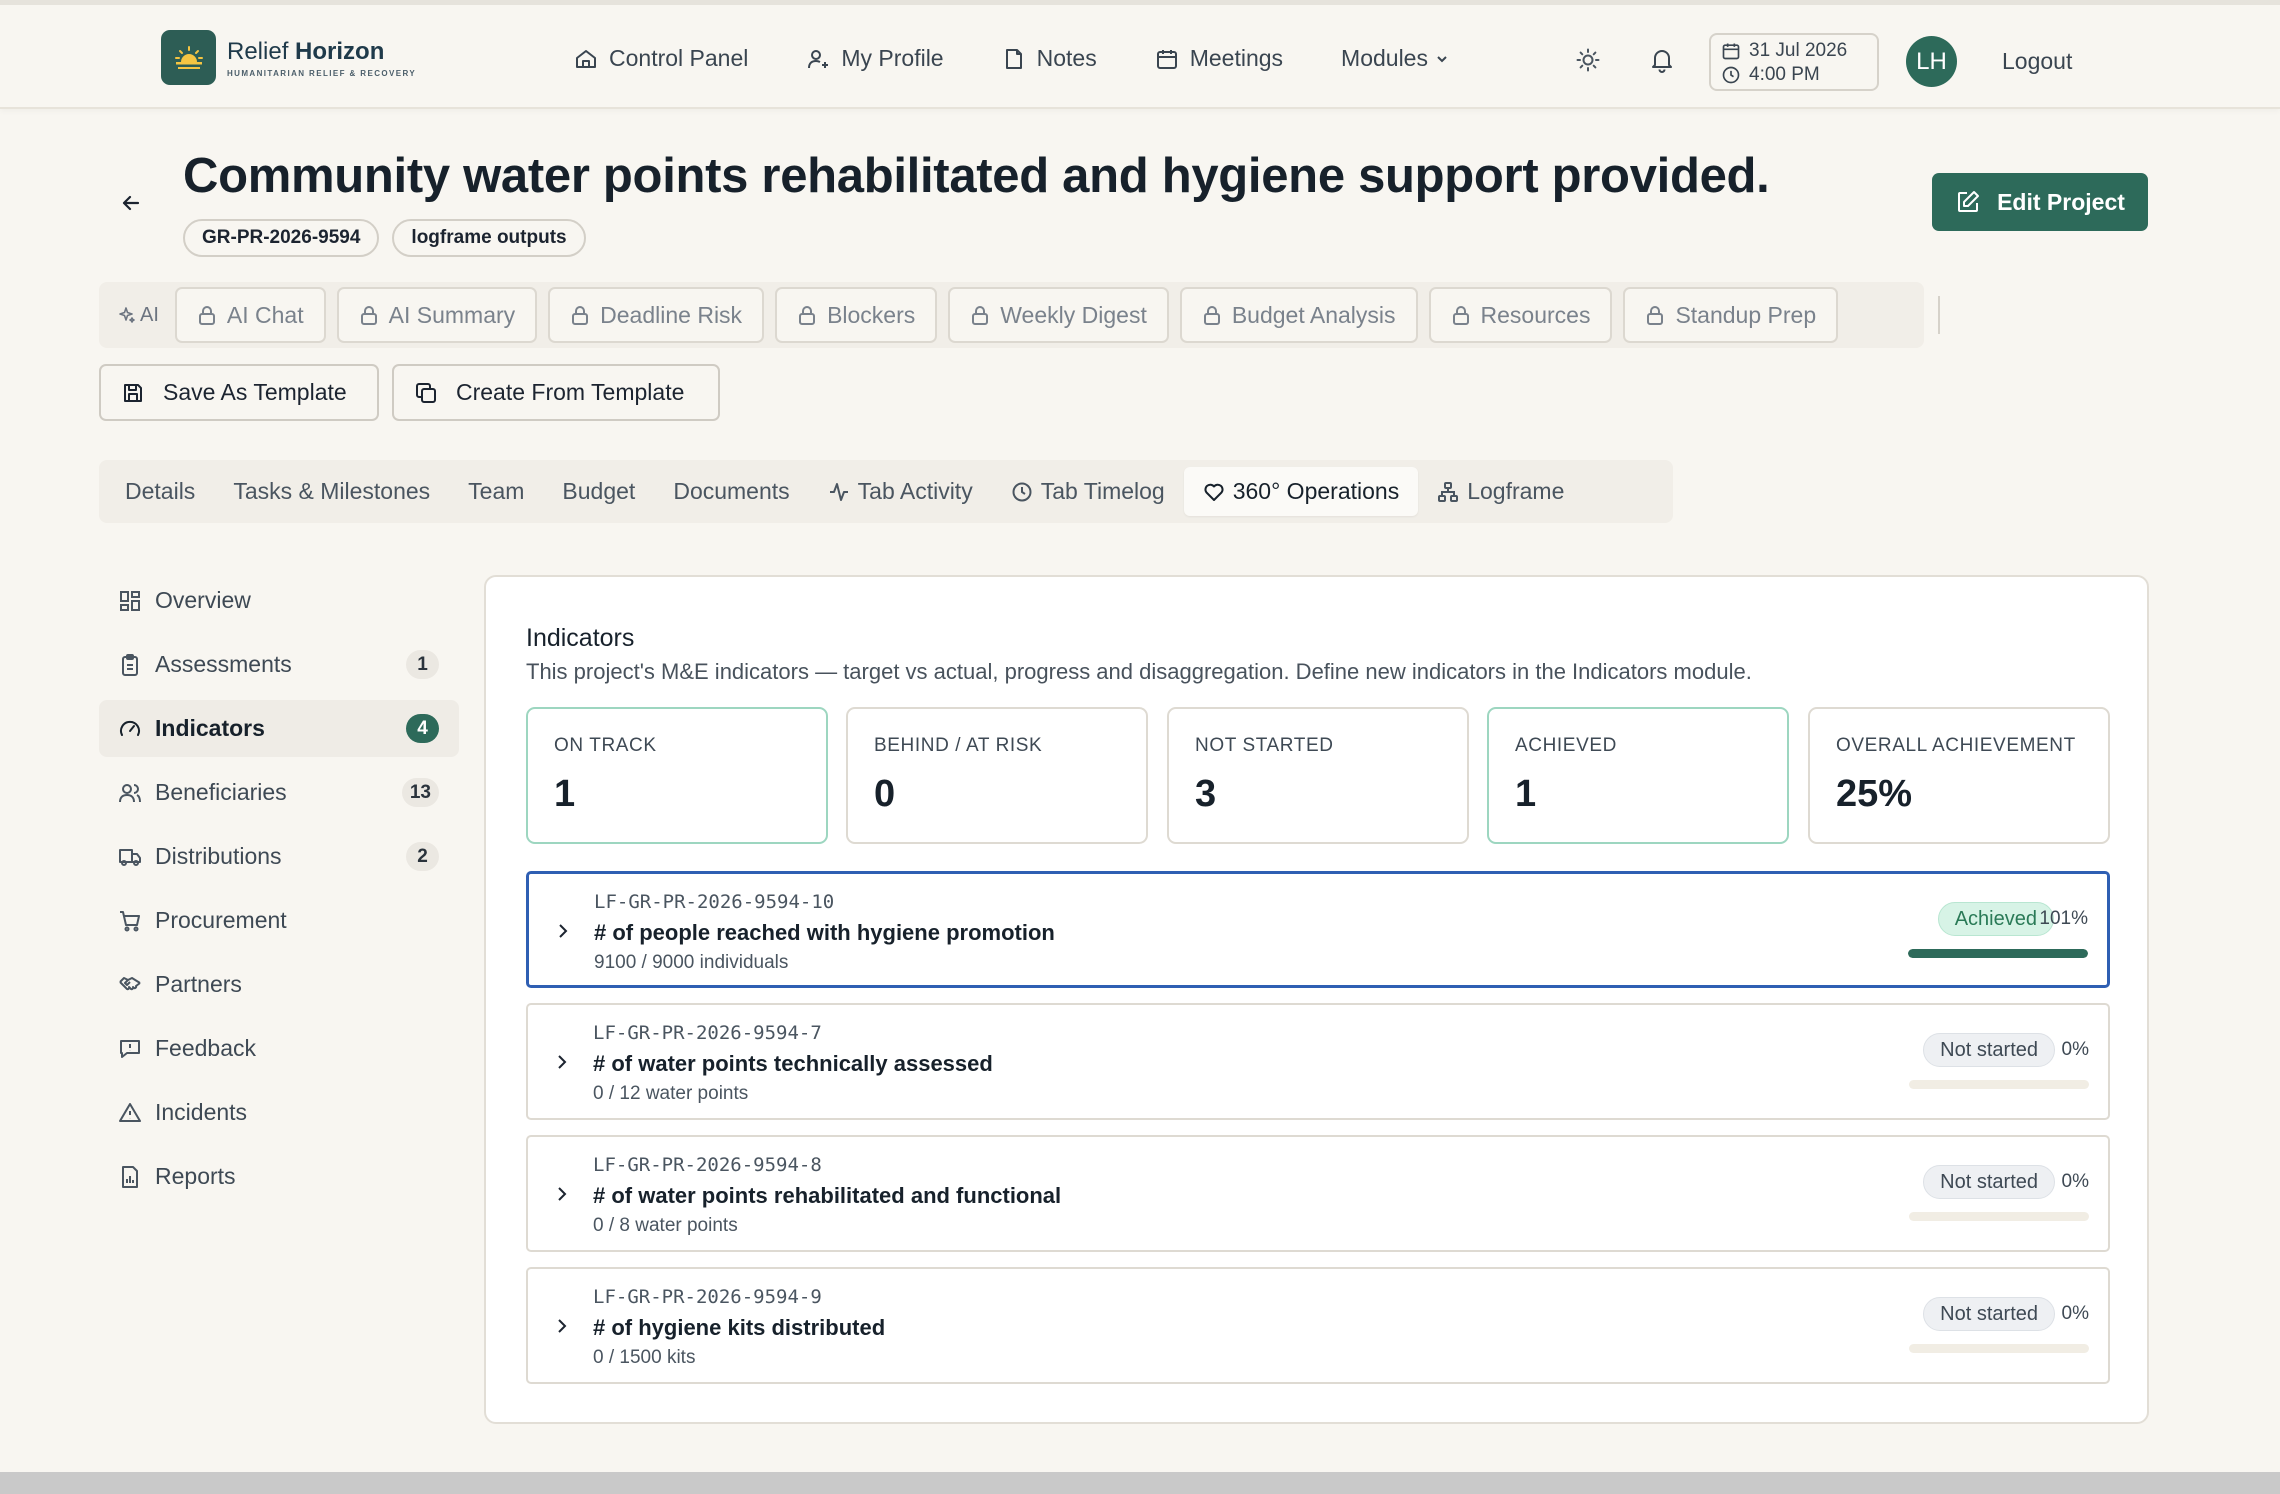 This screenshot has height=1494, width=2280. I want to click on tab-documents: Documents, so click(731, 491).